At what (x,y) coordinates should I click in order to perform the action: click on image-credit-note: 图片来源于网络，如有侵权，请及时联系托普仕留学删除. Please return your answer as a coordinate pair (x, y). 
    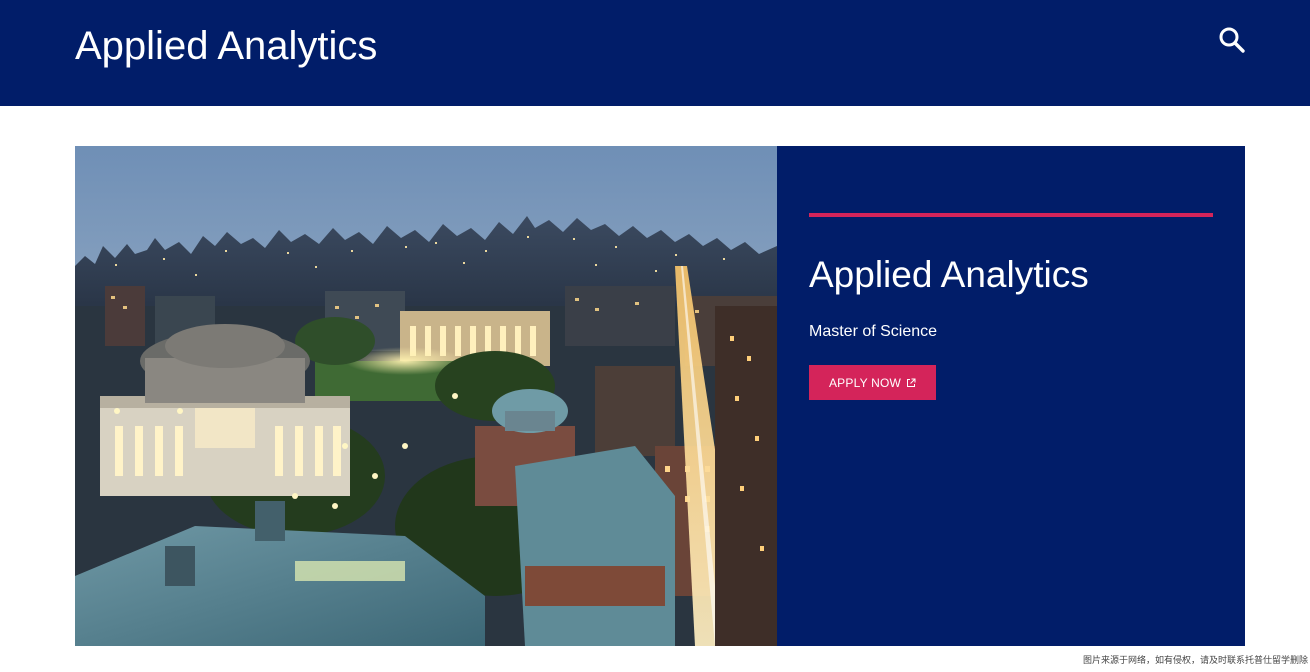
    Looking at the image, I should click on (1195, 661).